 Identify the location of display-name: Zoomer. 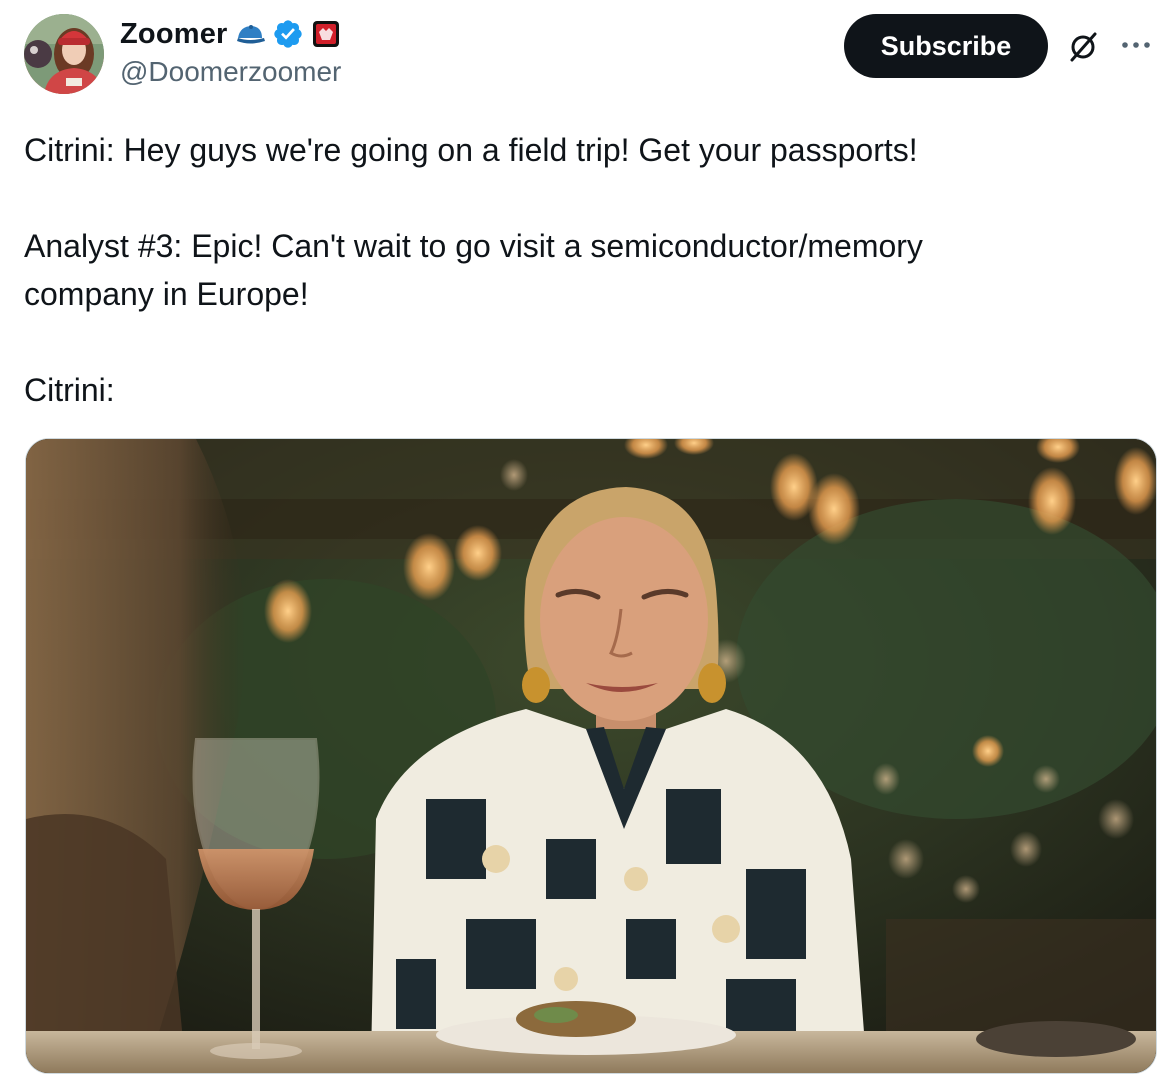
(174, 34).